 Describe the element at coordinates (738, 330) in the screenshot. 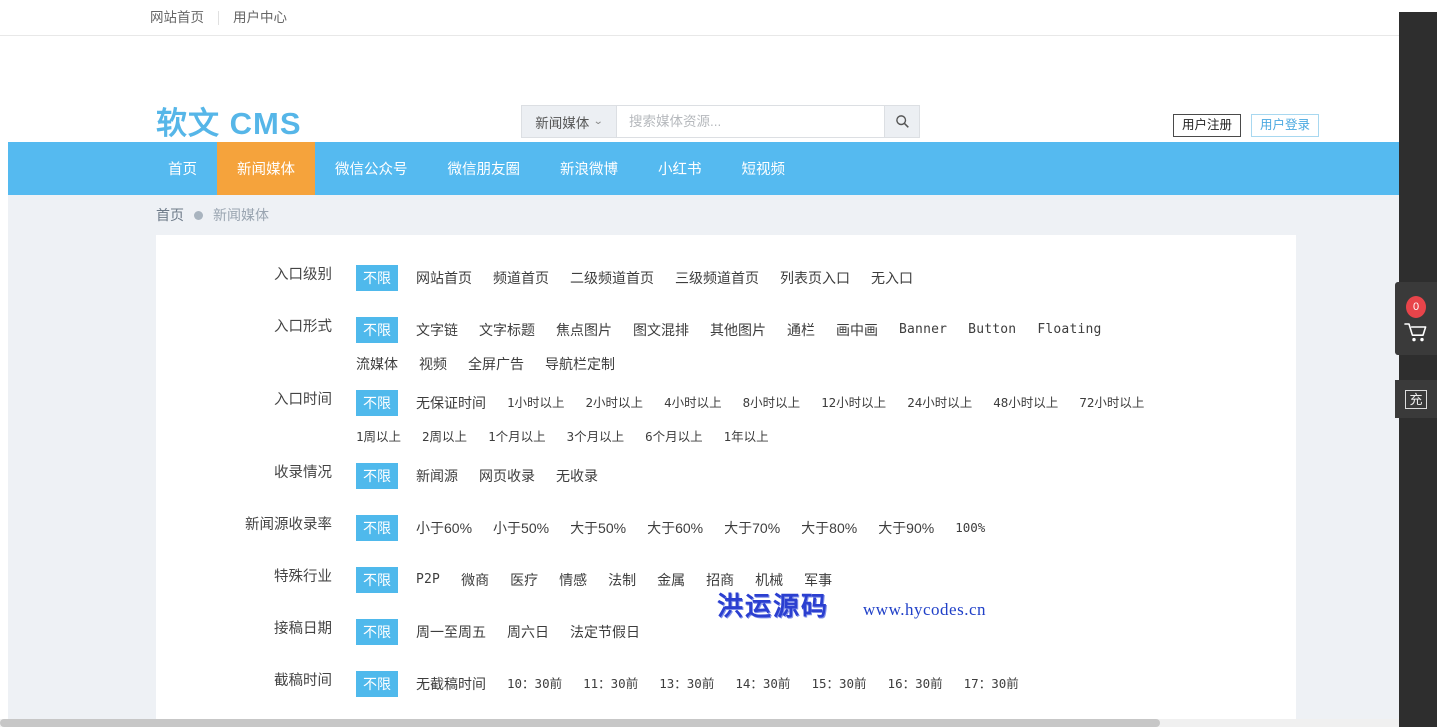

I see `filter-option-1-5: 其他图片` at that location.